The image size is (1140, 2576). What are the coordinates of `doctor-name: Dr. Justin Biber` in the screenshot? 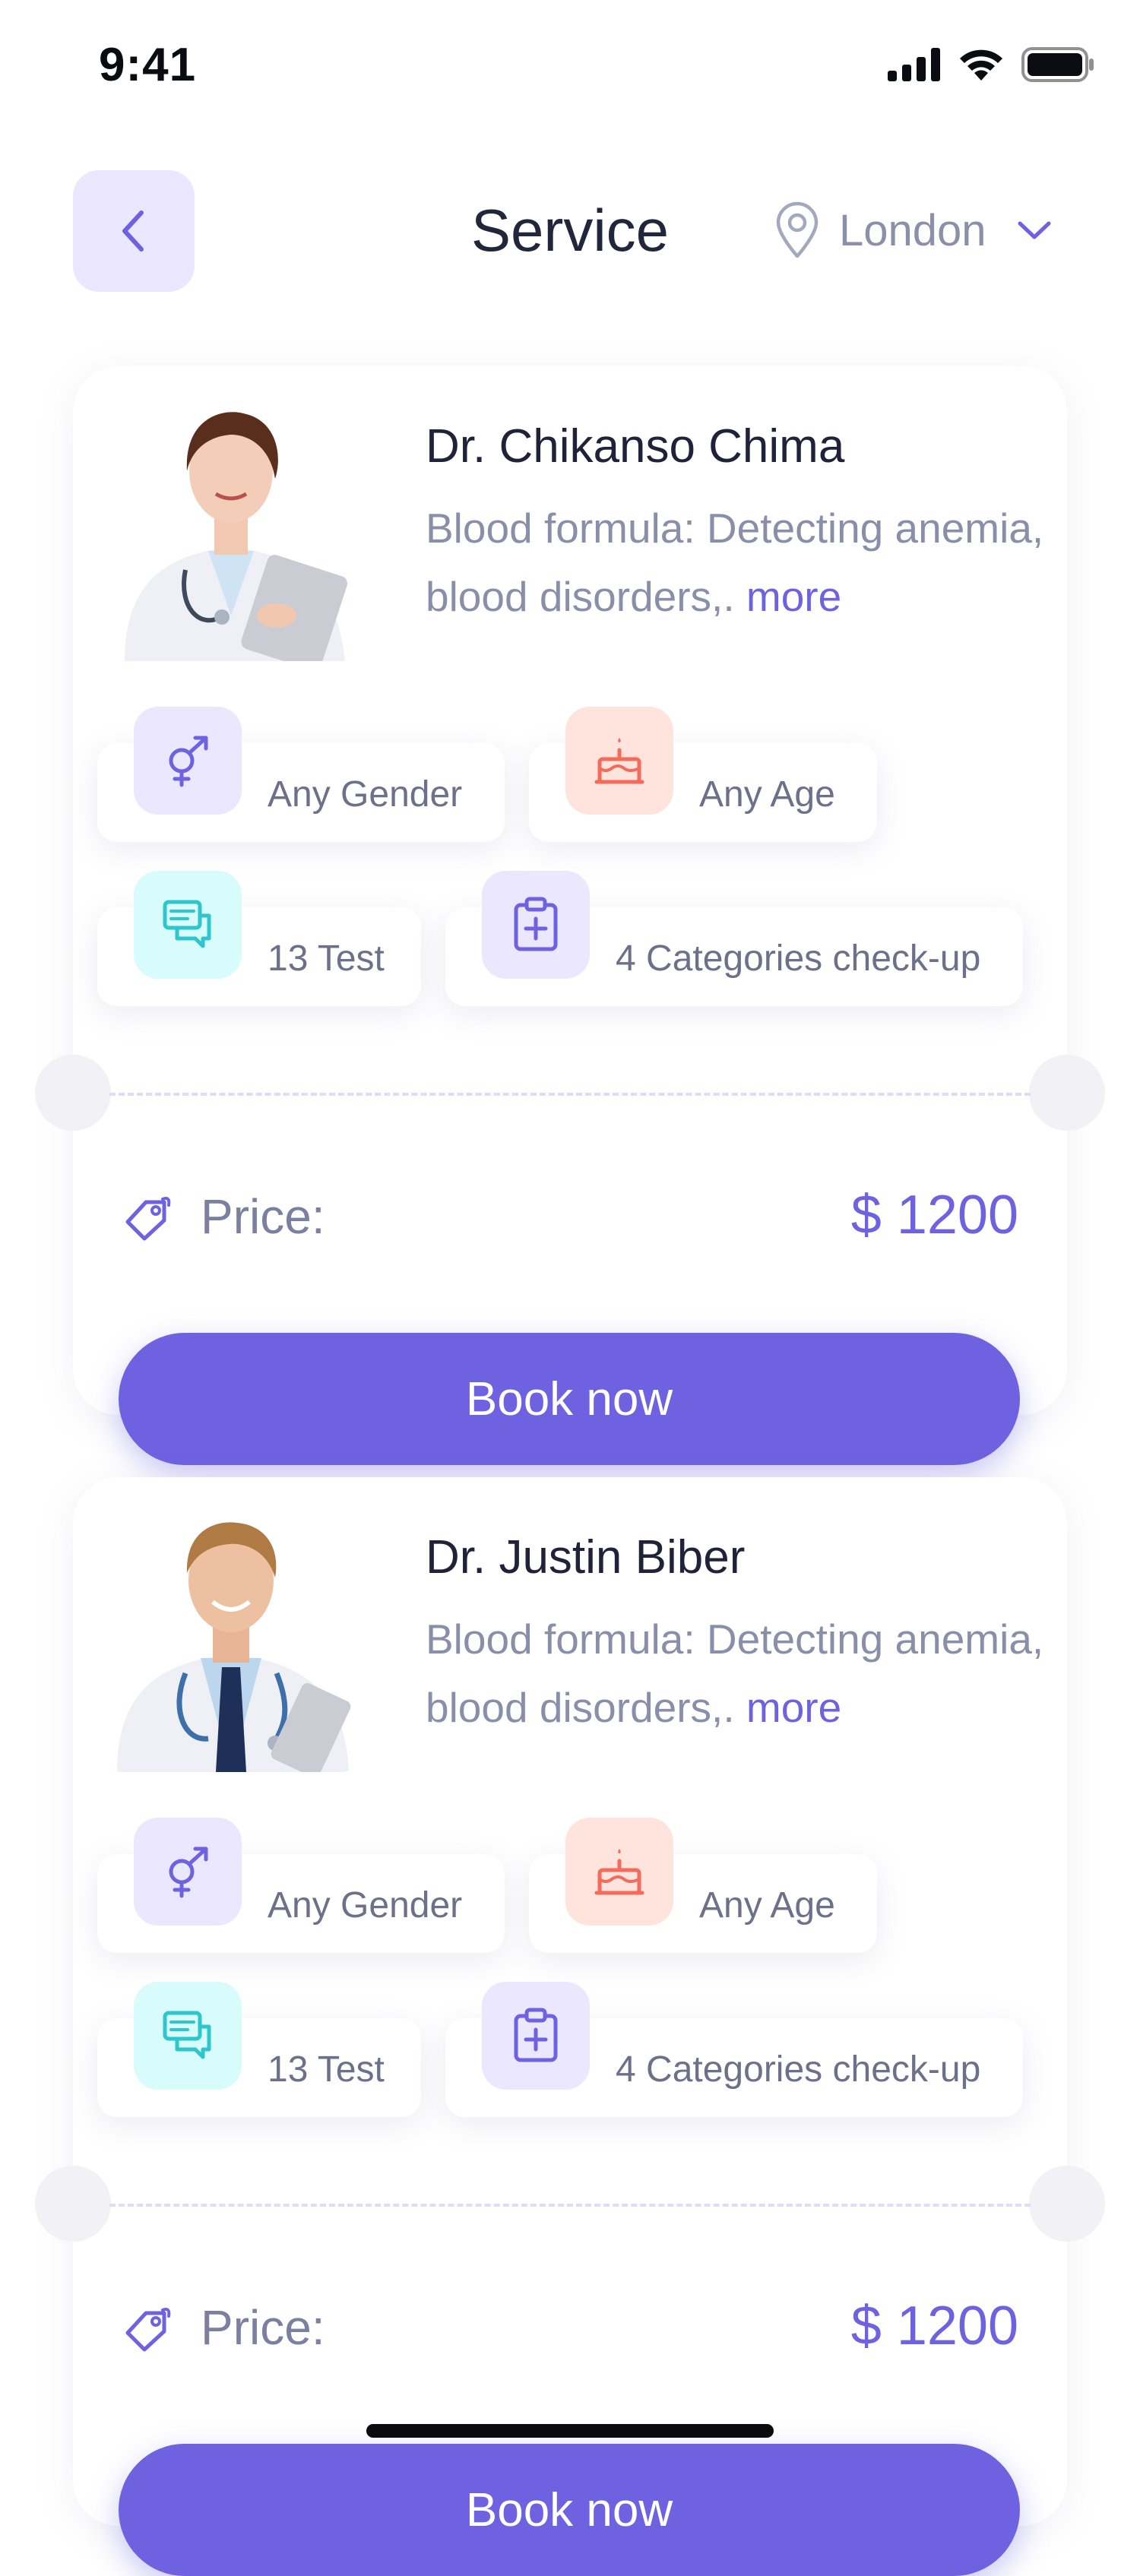 It's located at (586, 1557).